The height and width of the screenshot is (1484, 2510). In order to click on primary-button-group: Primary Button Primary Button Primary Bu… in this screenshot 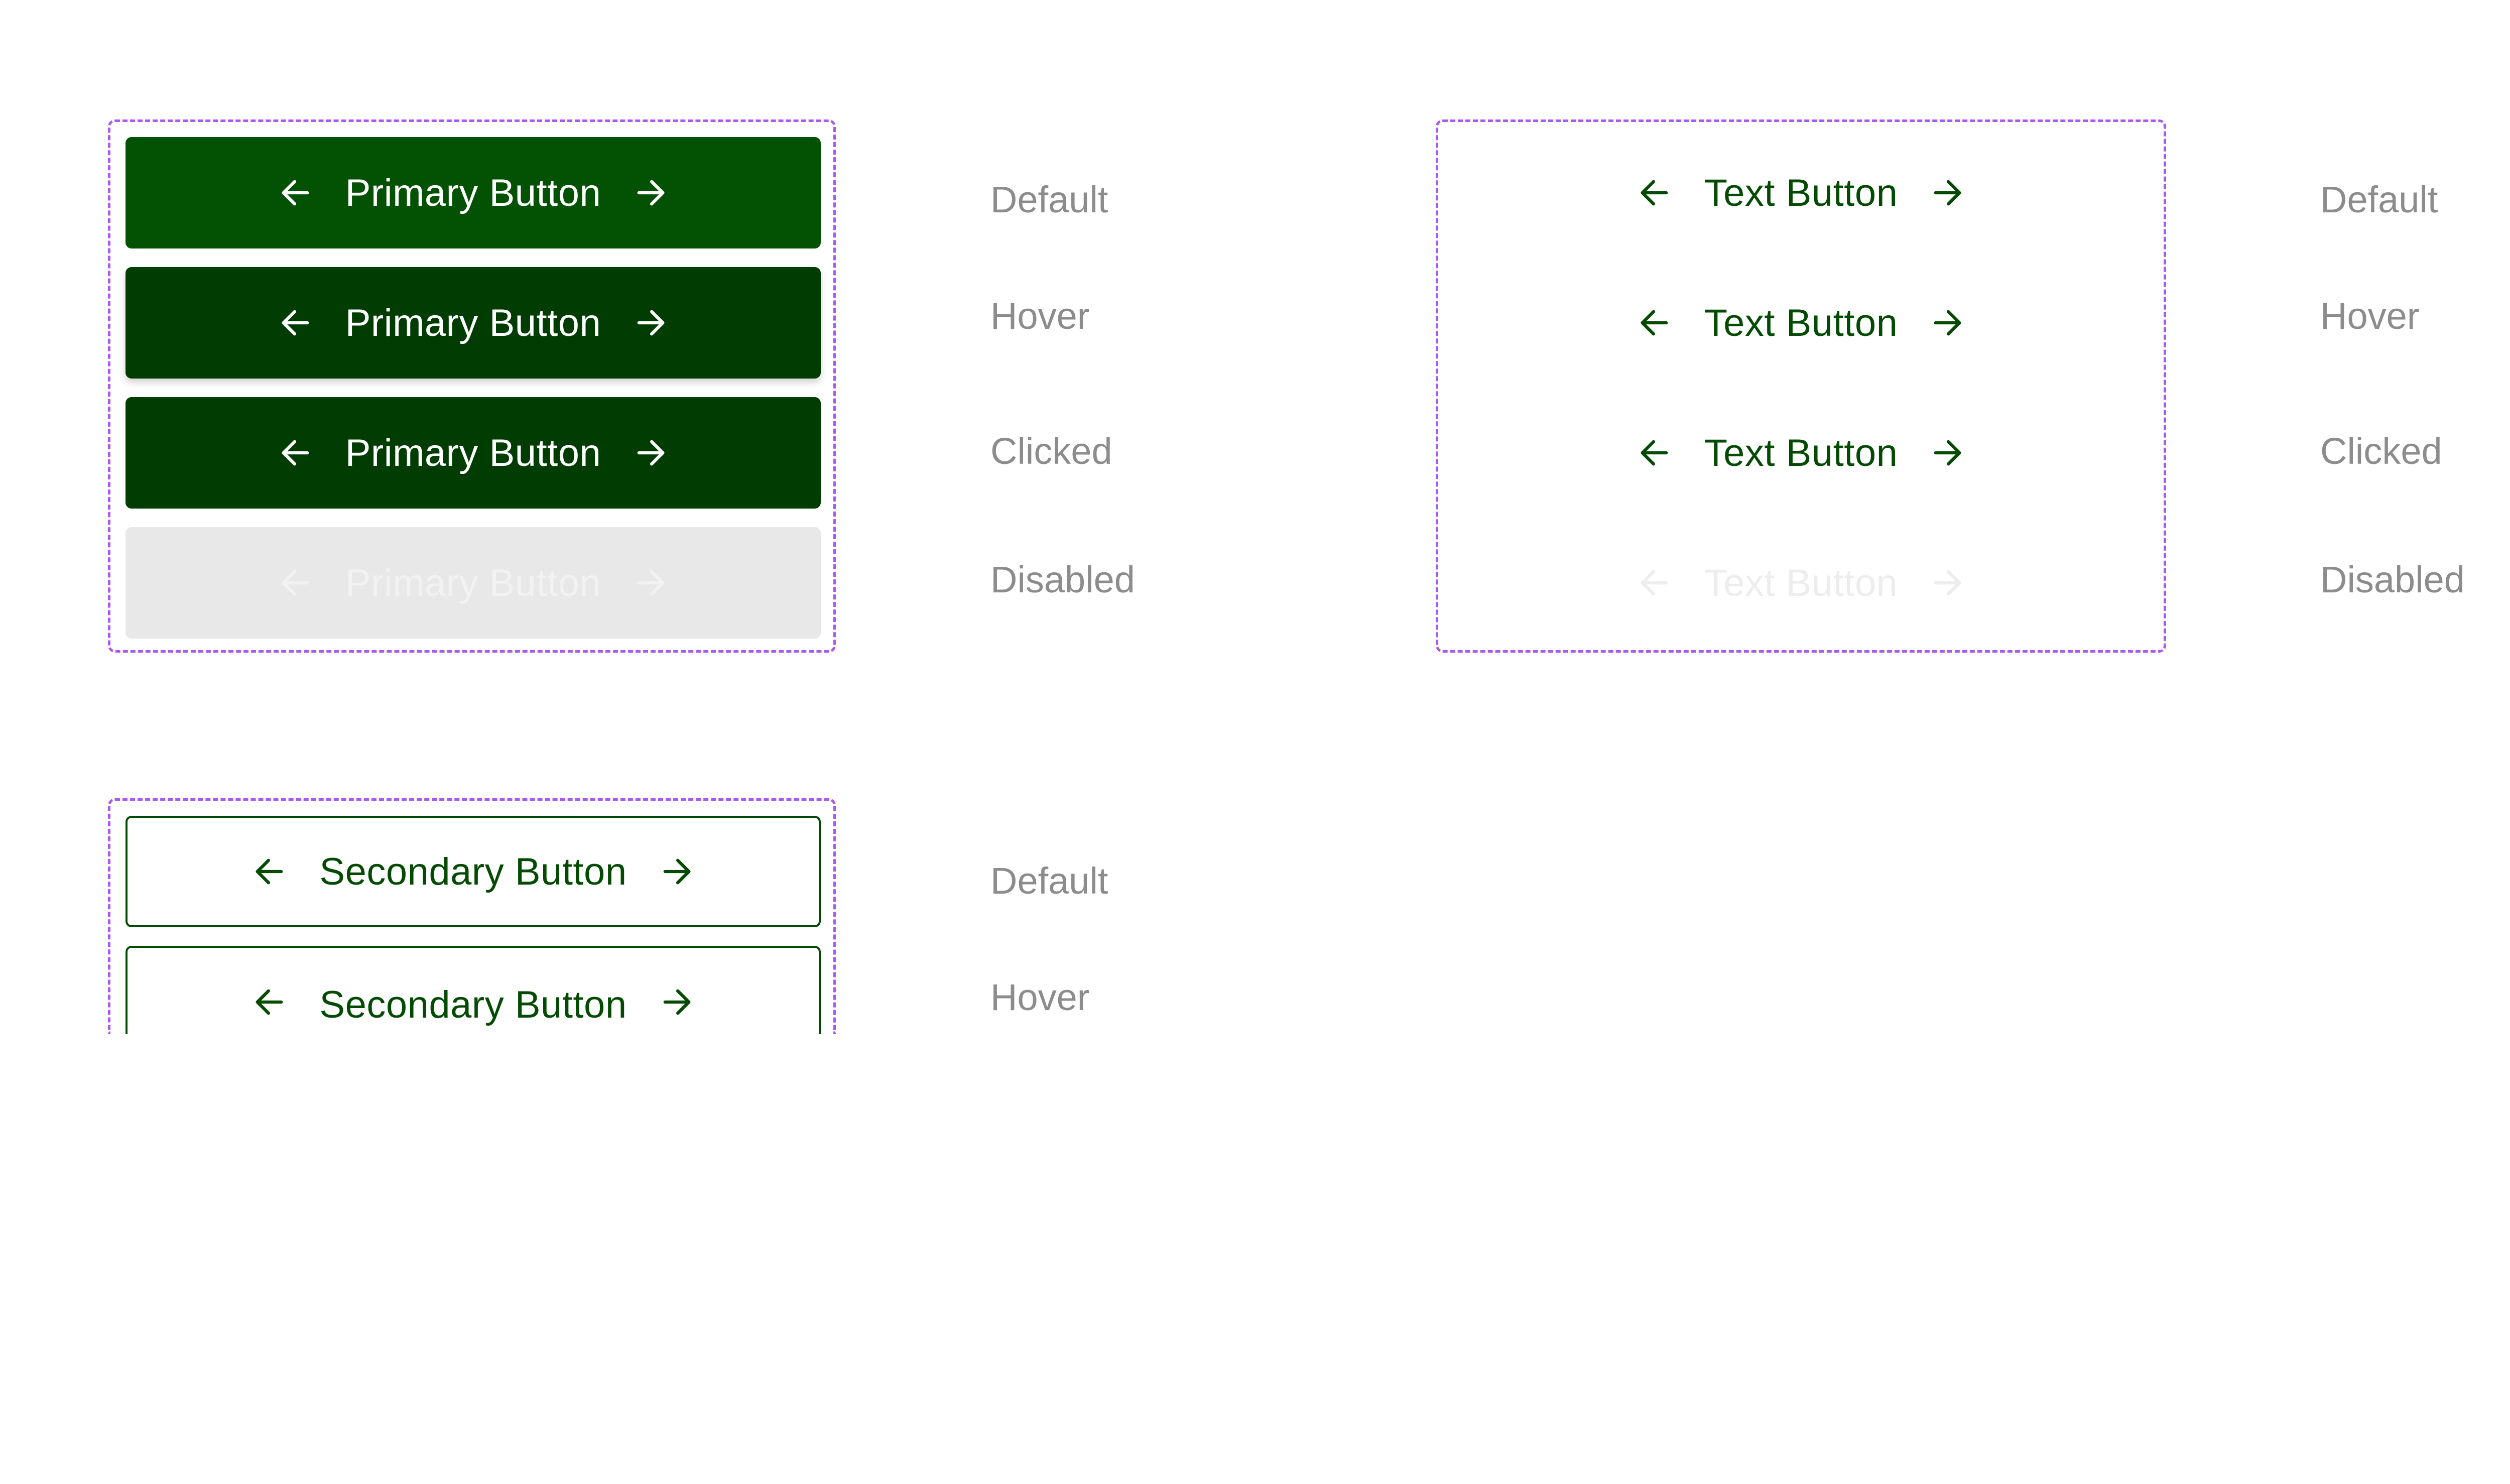, I will do `click(472, 386)`.